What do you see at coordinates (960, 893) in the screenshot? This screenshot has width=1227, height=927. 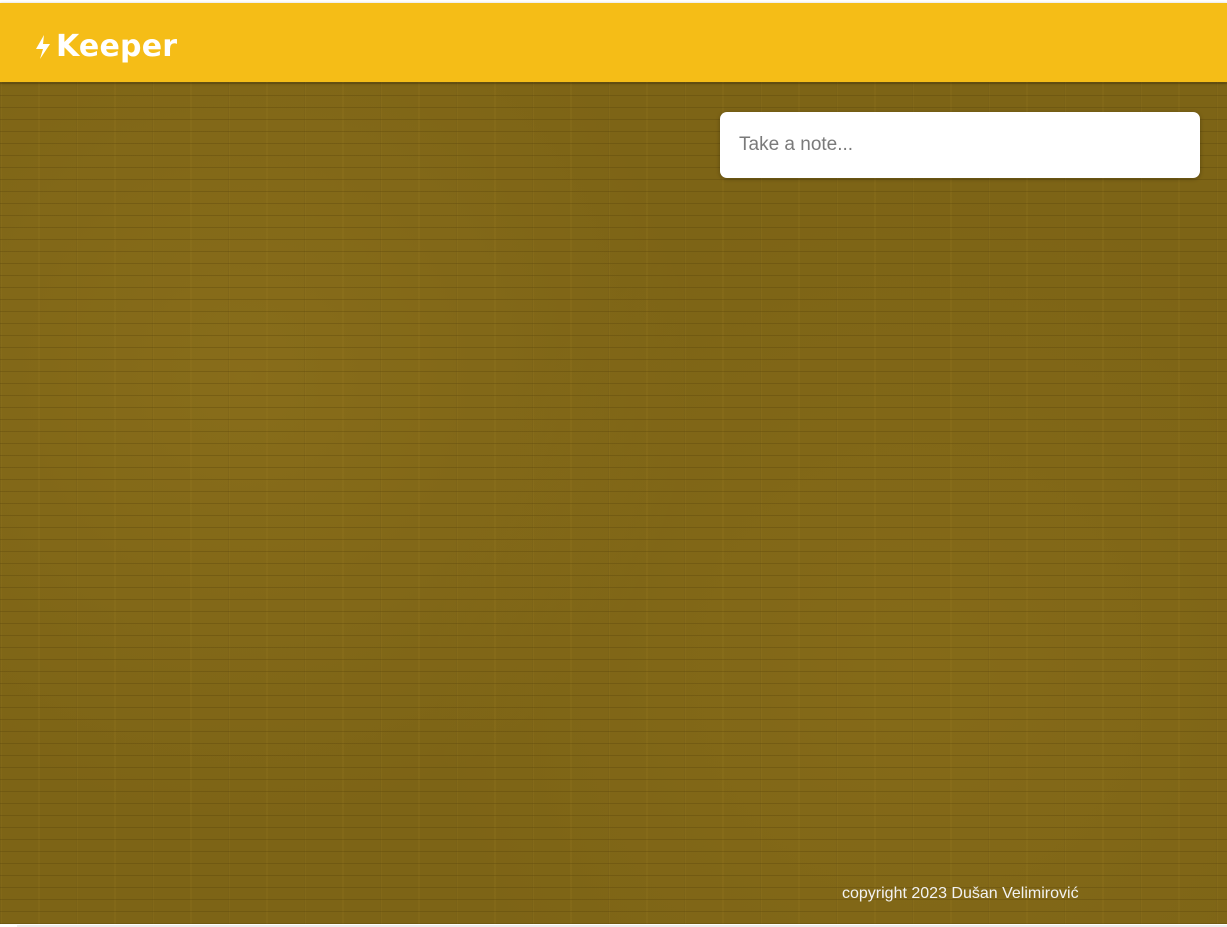 I see `copyright-footer: copyright 2023 Dušan Velimirović` at bounding box center [960, 893].